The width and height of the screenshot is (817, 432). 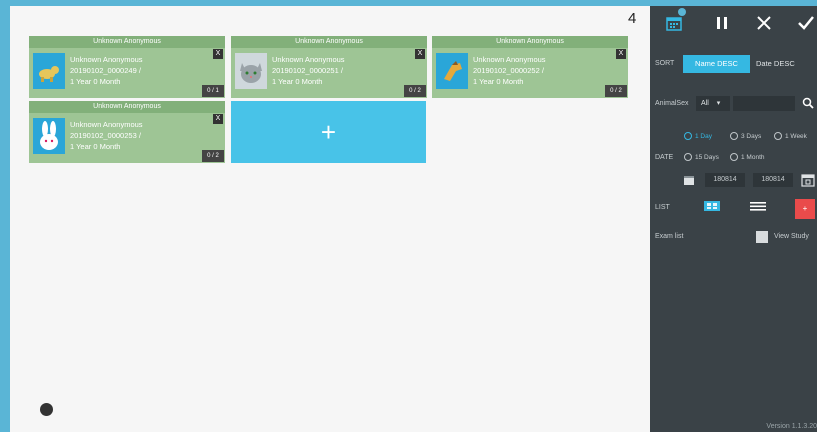 What do you see at coordinates (796, 136) in the screenshot?
I see `radio-label: 1 Week` at bounding box center [796, 136].